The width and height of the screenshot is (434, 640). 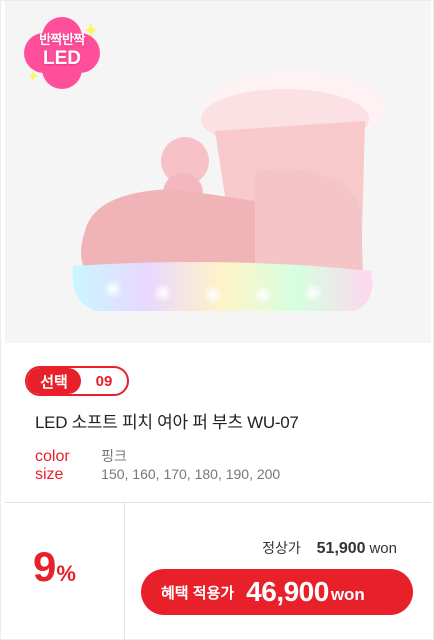 I want to click on size-value: 150, 160, 170, 180, 190, 200, so click(x=191, y=474).